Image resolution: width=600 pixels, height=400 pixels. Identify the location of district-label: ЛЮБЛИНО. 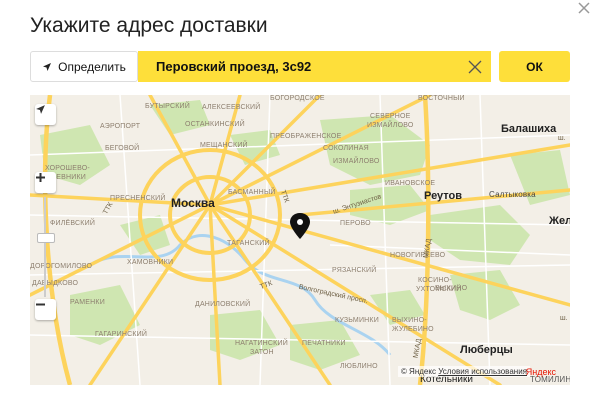
(359, 366).